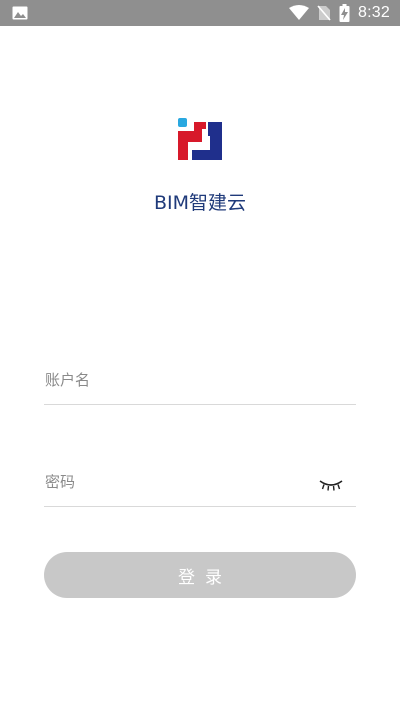  I want to click on password-field-container, so click(200, 482).